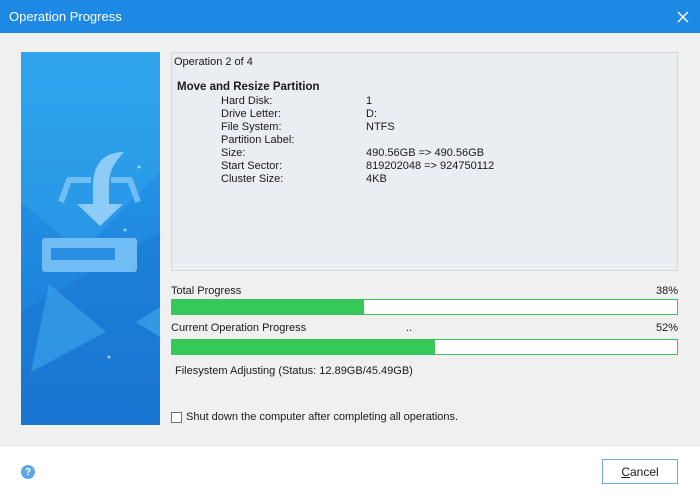 Image resolution: width=700 pixels, height=501 pixels. What do you see at coordinates (430, 166) in the screenshot?
I see `detail-value: 819202048 => 924750112` at bounding box center [430, 166].